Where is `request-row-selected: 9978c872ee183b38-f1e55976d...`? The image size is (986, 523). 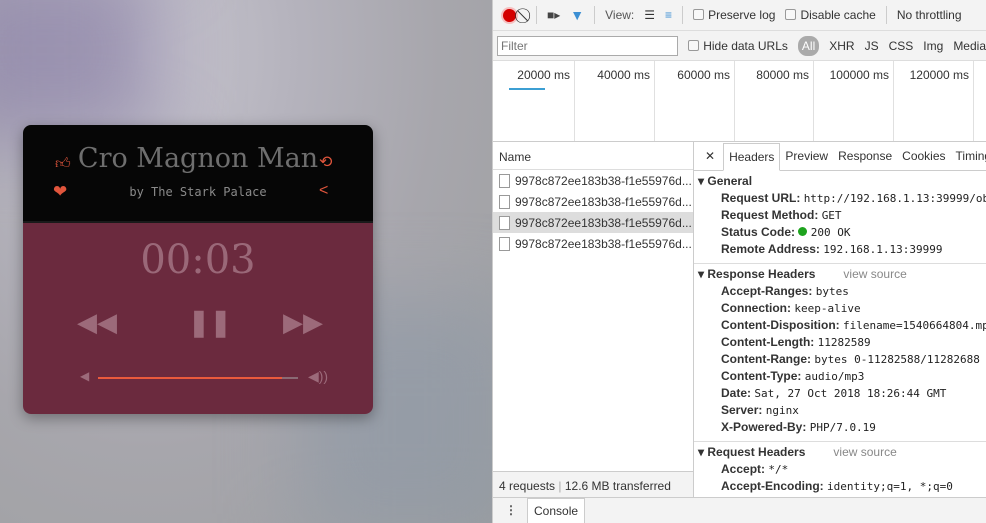 request-row-selected: 9978c872ee183b38-f1e55976d... is located at coordinates (593, 222).